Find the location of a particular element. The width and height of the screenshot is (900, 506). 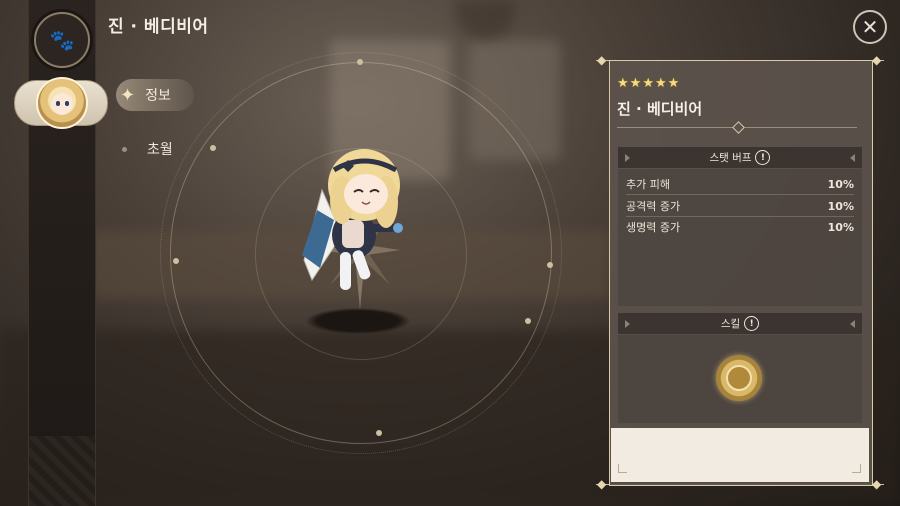

menu-button: 🐾 is located at coordinates (62, 40).